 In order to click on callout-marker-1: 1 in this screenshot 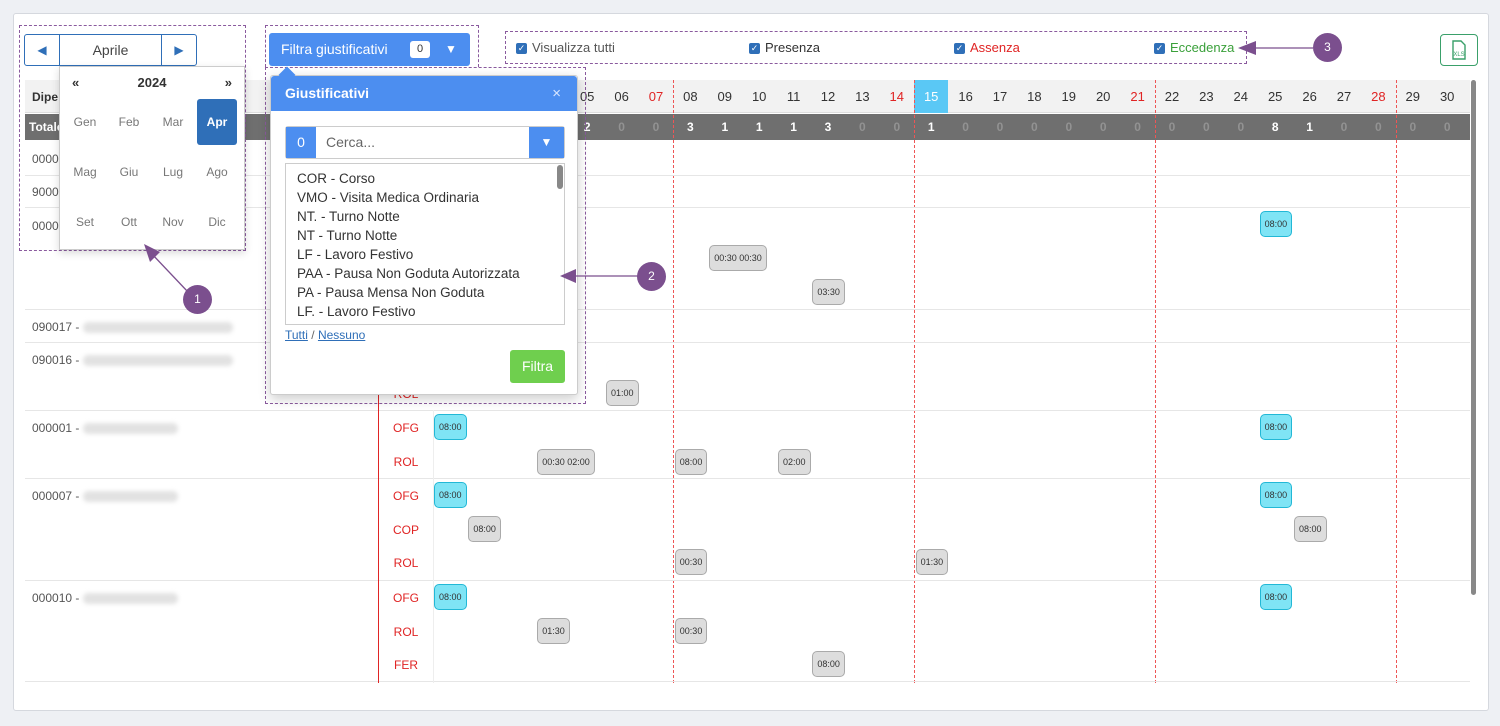, I will do `click(197, 299)`.